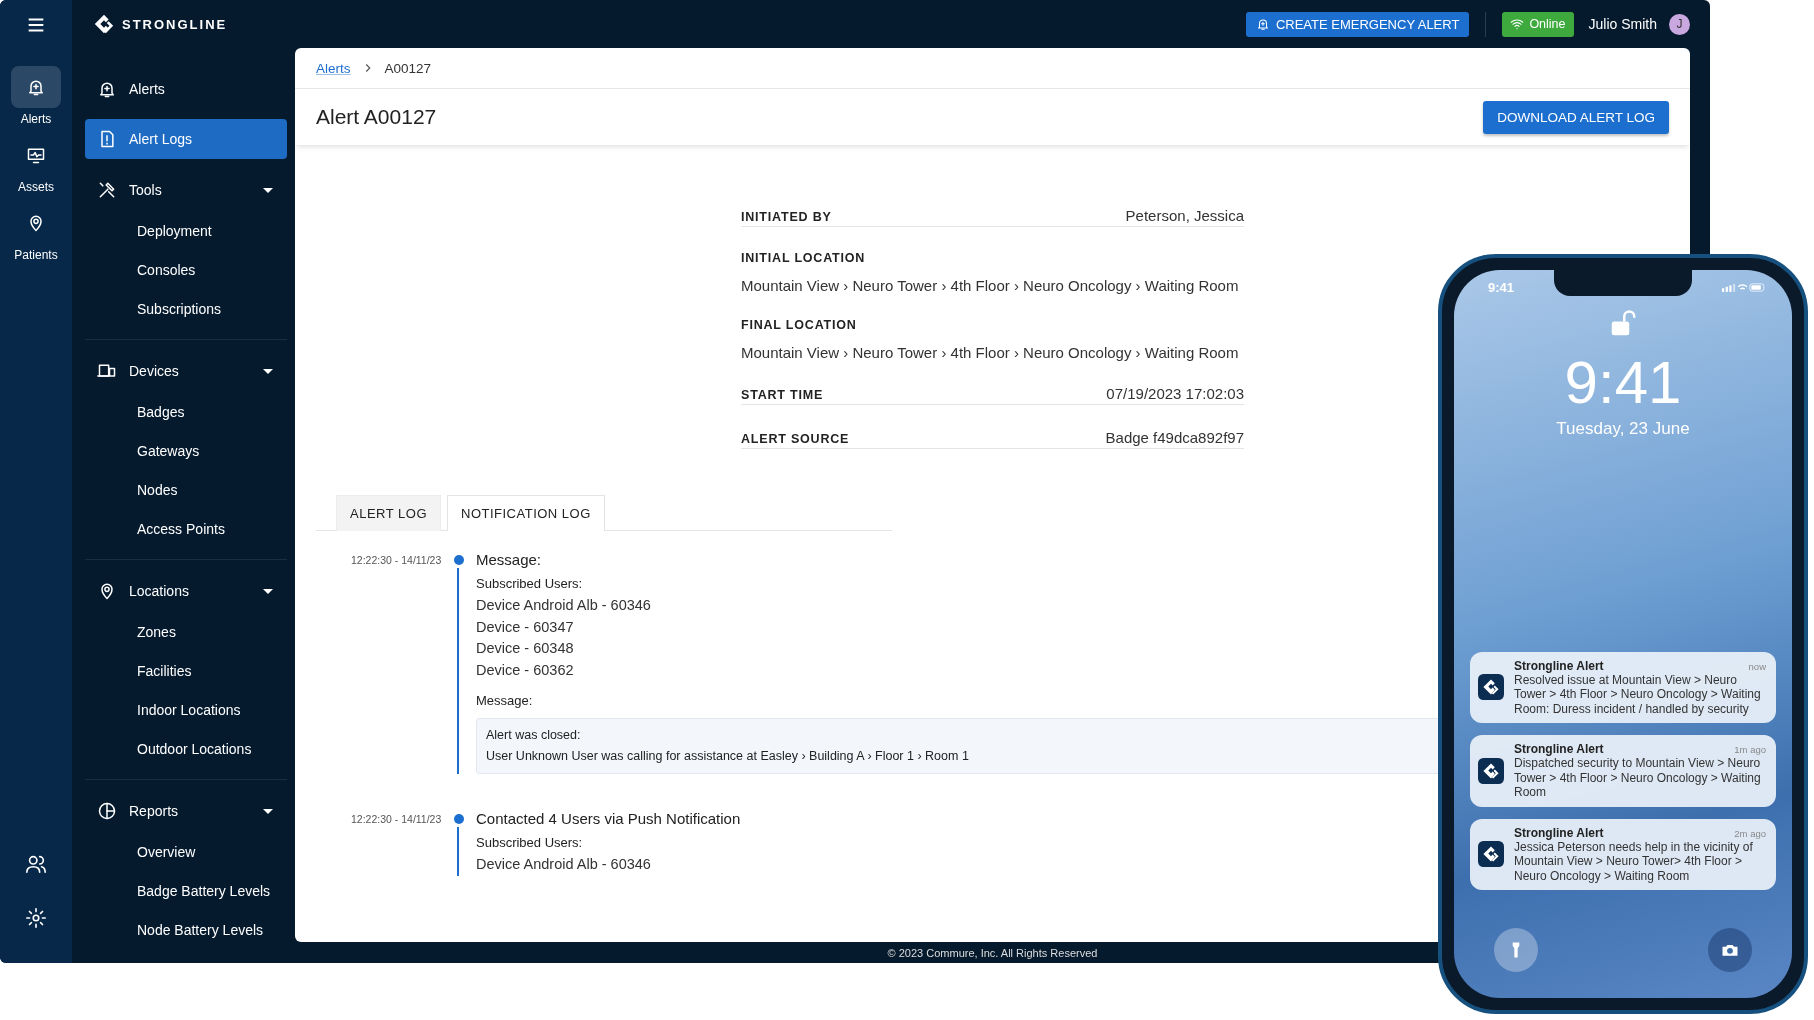 The image size is (1814, 1020). What do you see at coordinates (186, 631) in the screenshot?
I see `sidebar-subitem: Zones` at bounding box center [186, 631].